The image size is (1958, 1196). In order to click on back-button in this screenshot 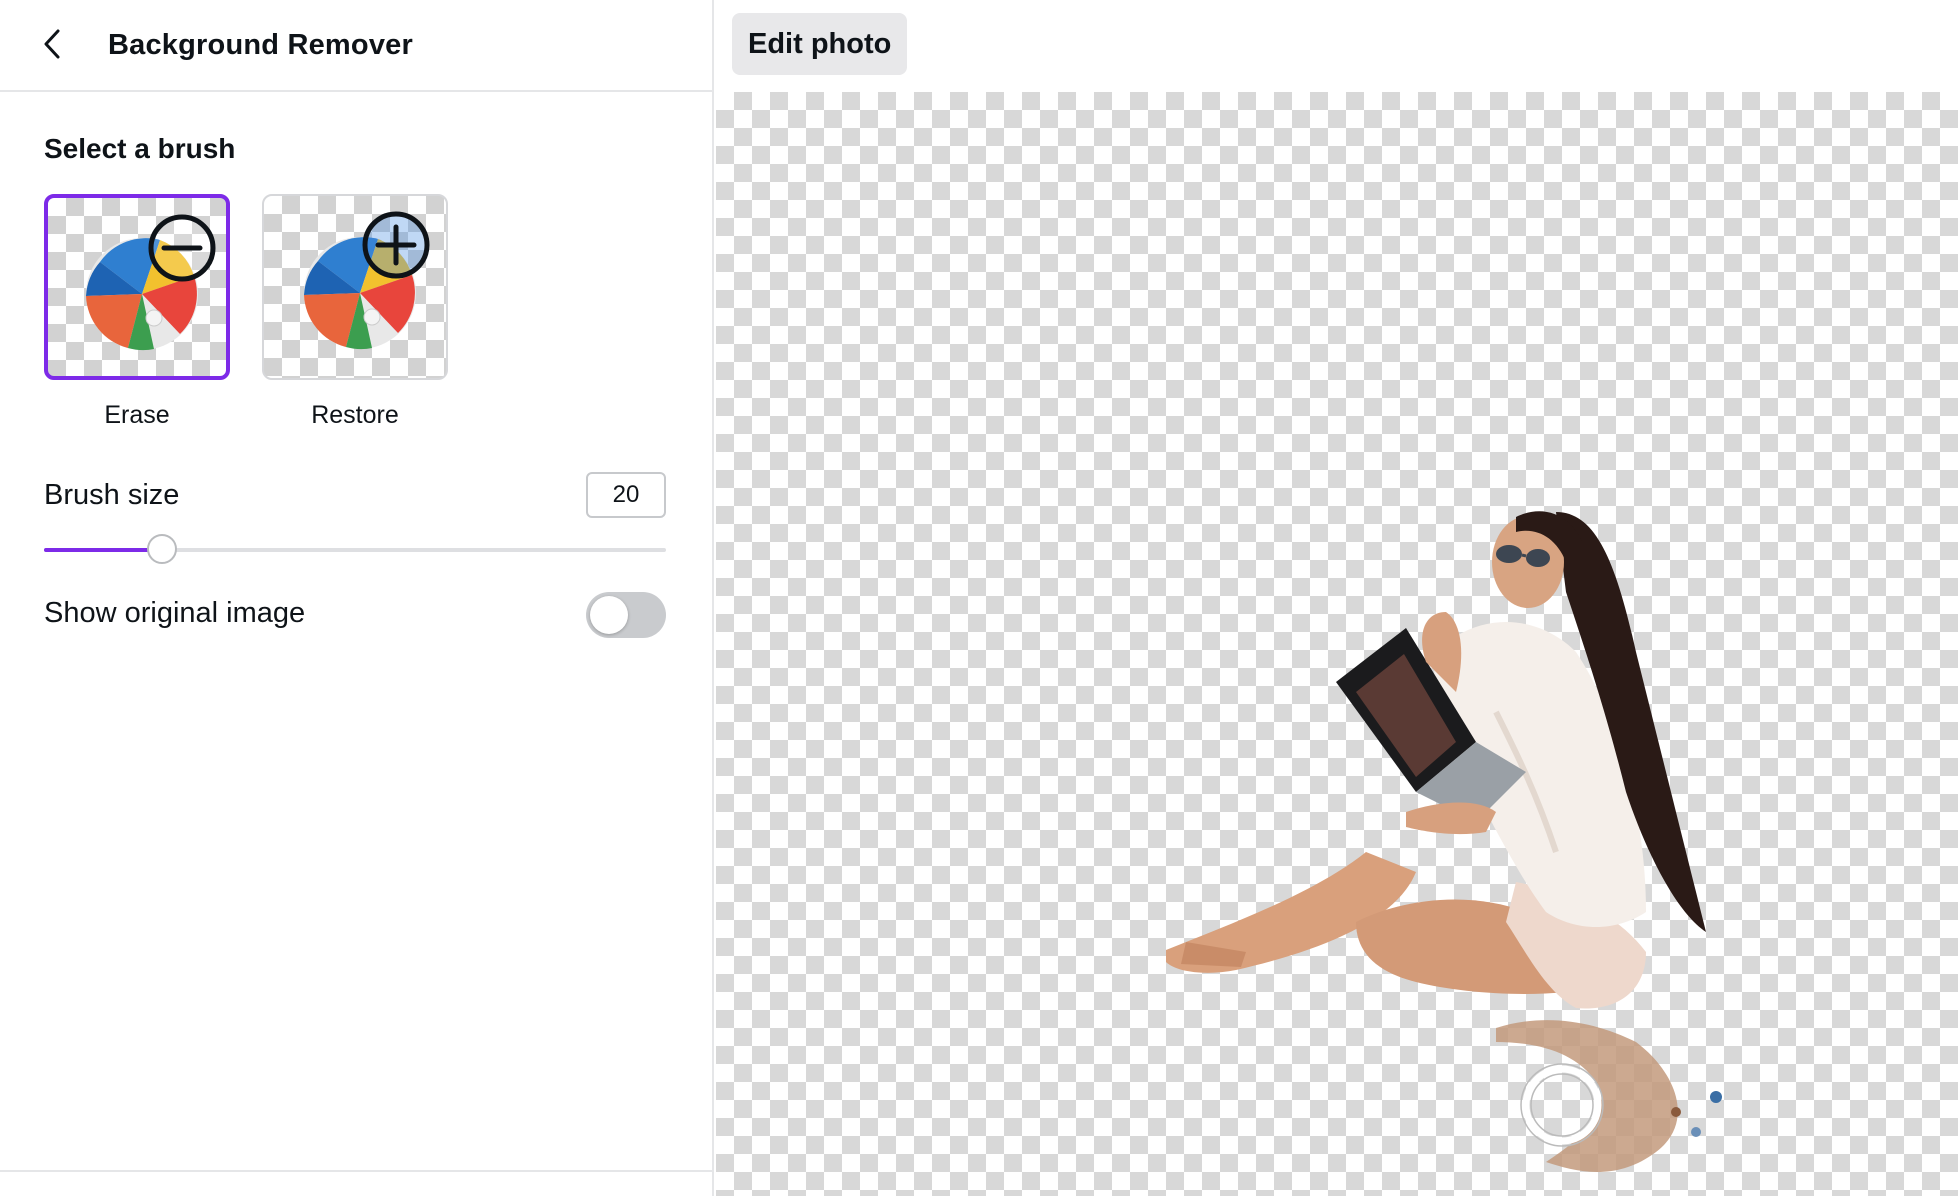, I will do `click(52, 44)`.